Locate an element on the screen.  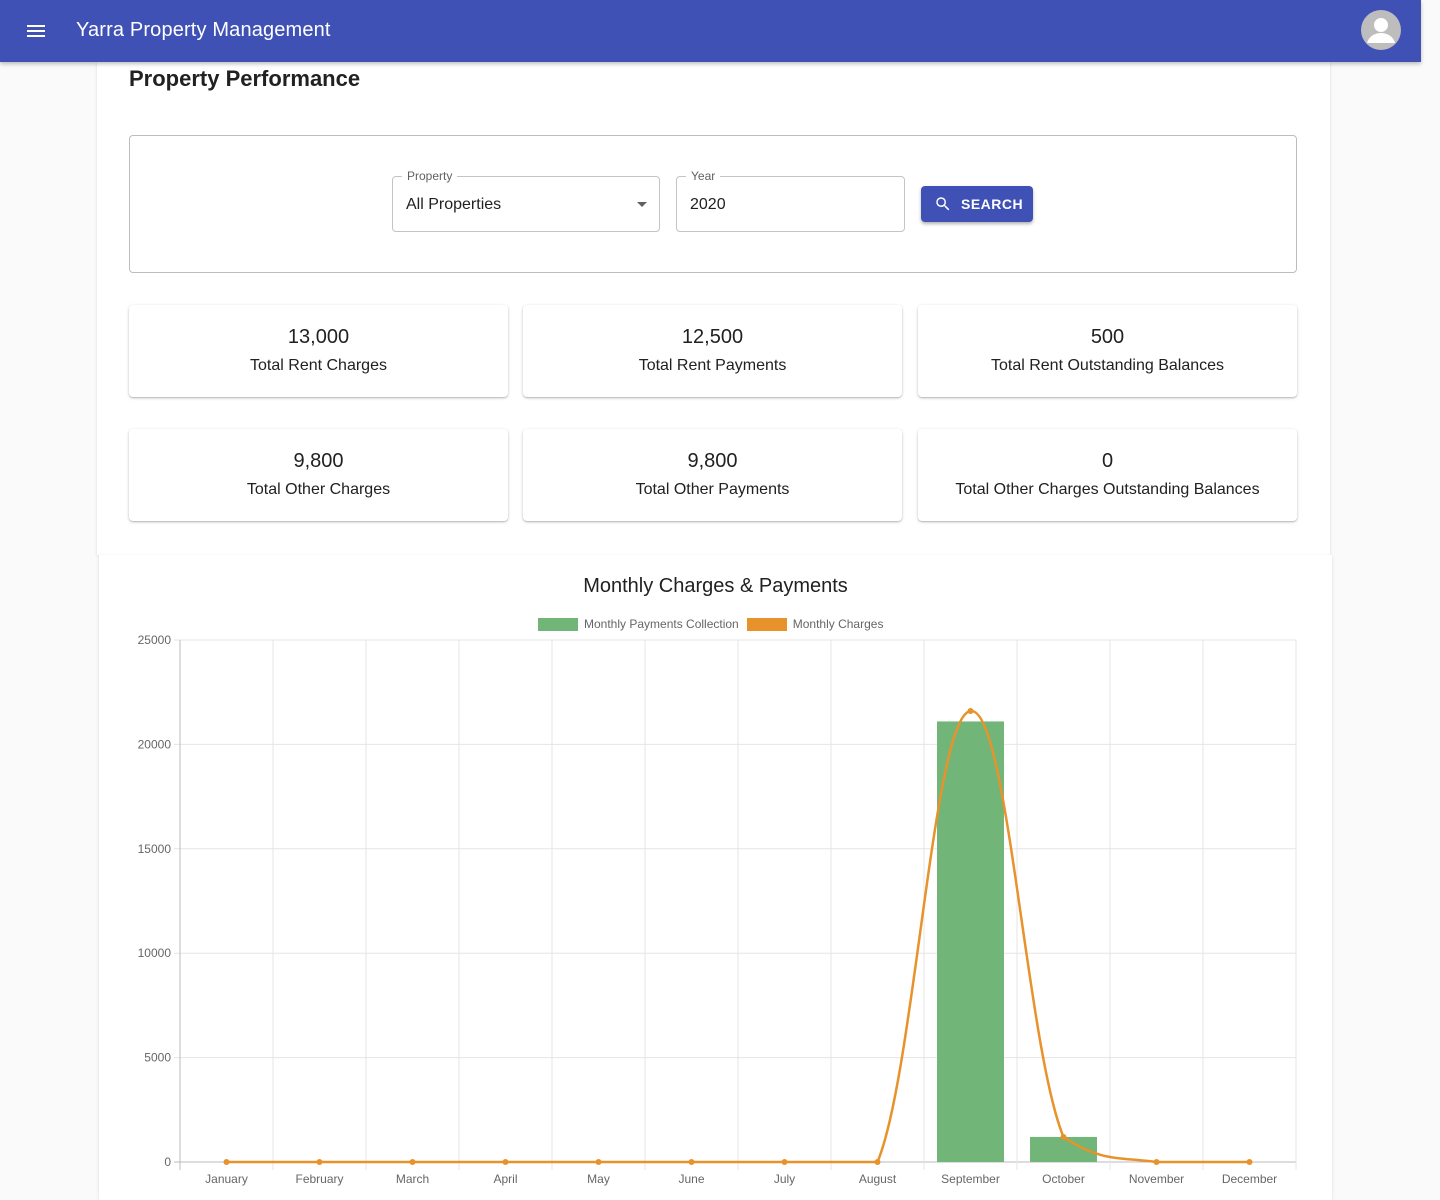
x-tick-label: August is located at coordinates (878, 1179).